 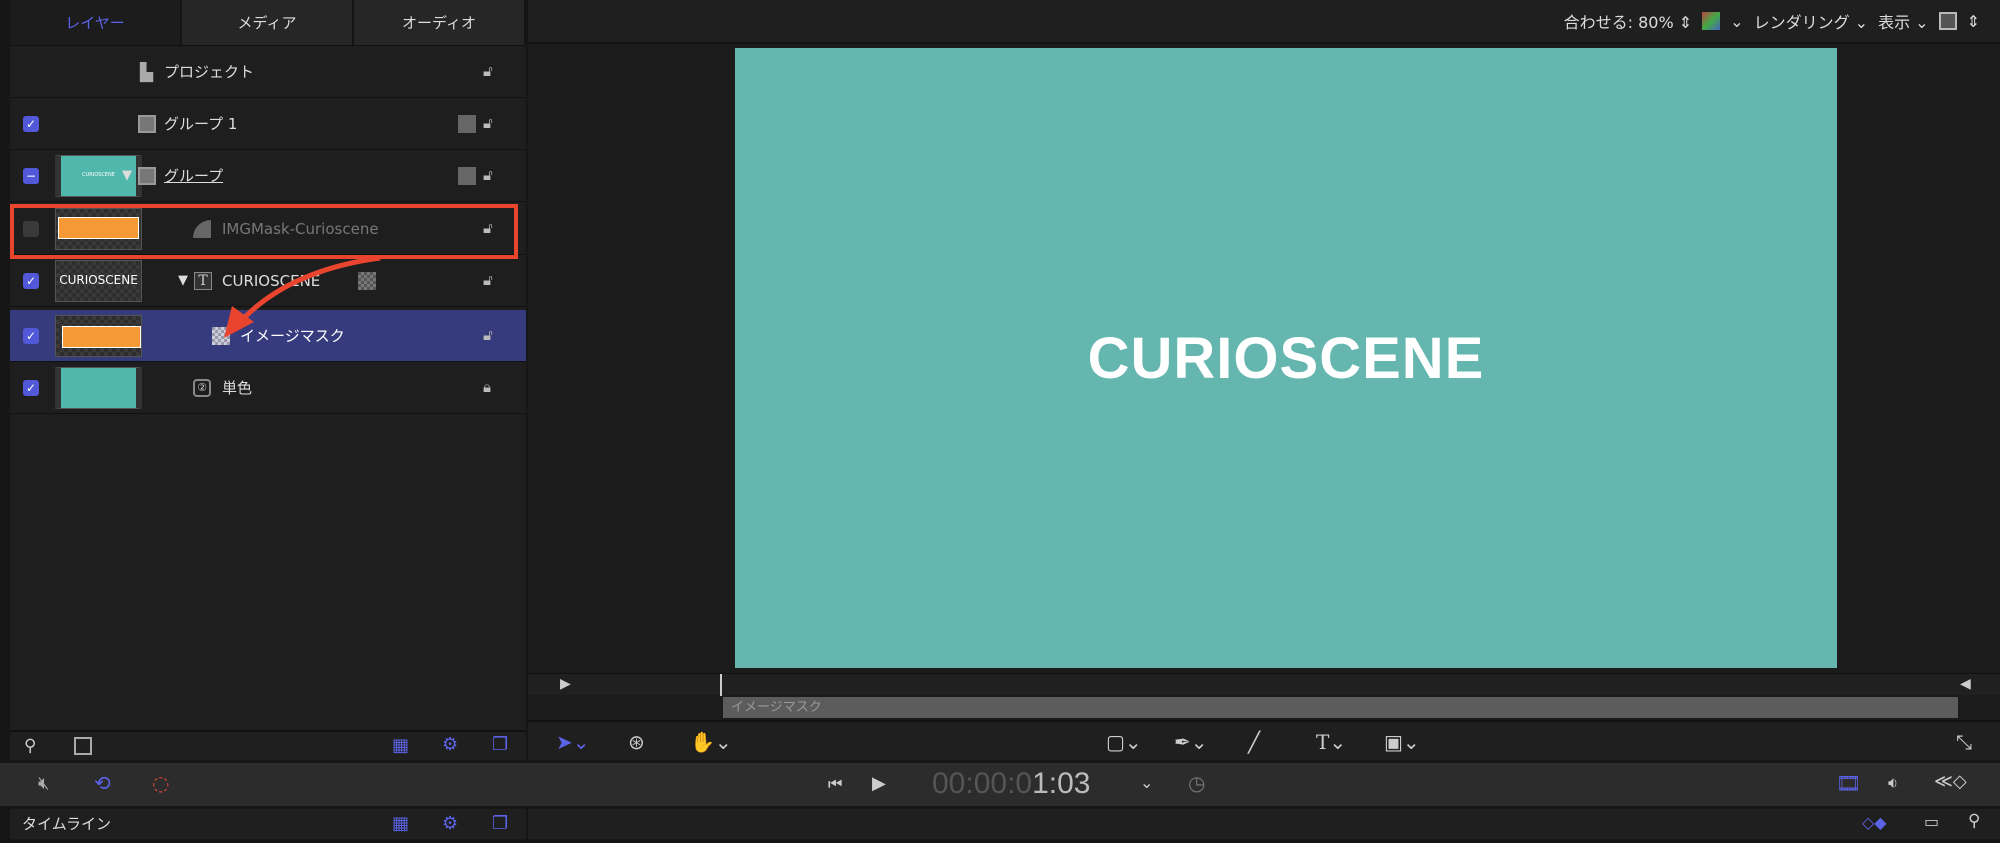 I want to click on layer-name: グループ 1, so click(x=201, y=124).